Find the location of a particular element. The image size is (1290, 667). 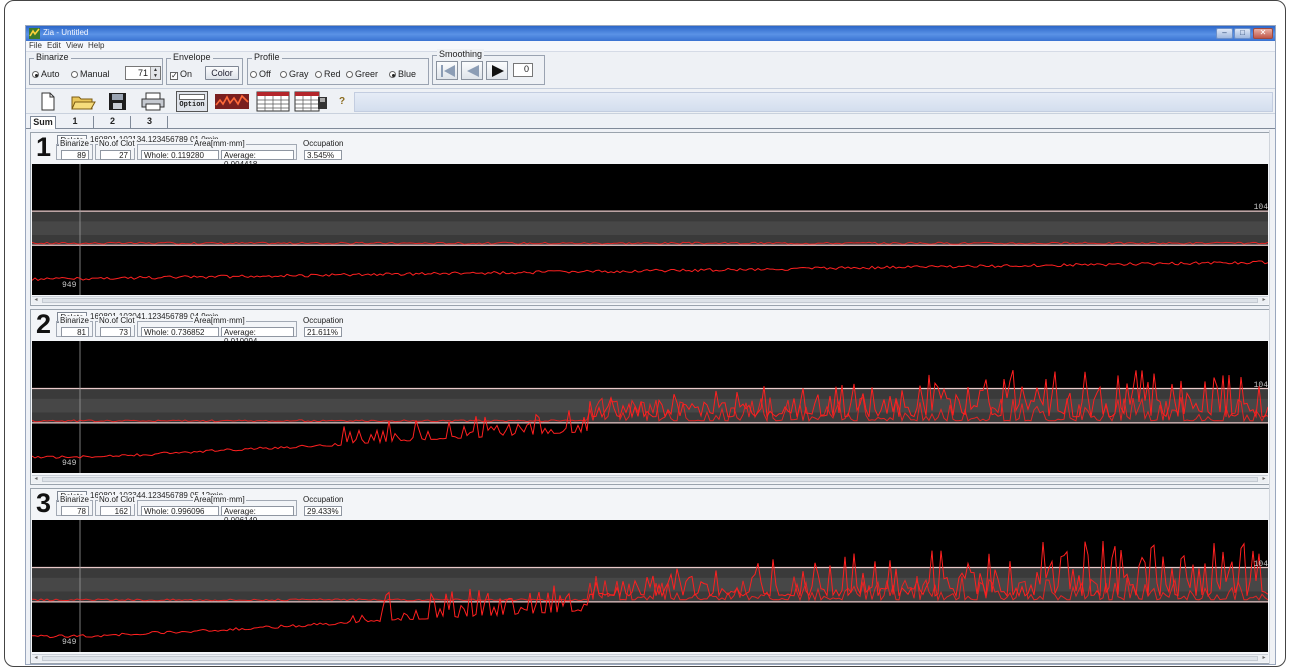

tab-2: 2 is located at coordinates (113, 122).